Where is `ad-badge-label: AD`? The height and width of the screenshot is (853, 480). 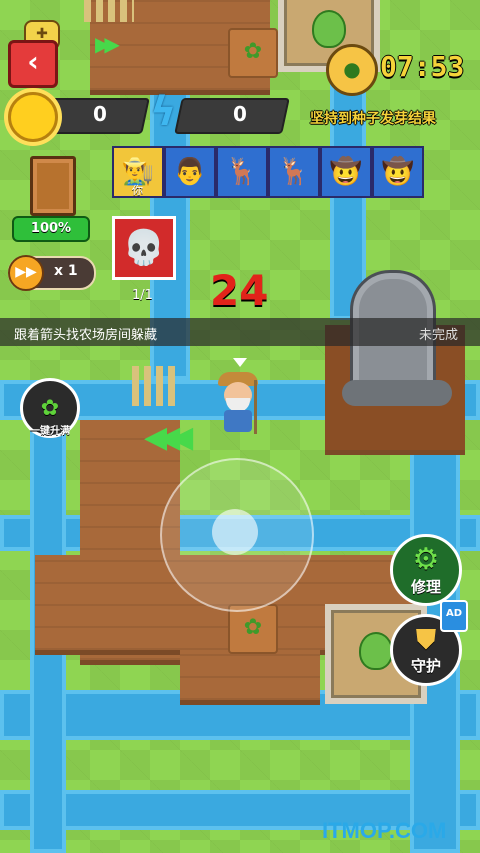 ad-badge-label: AD is located at coordinates (454, 613).